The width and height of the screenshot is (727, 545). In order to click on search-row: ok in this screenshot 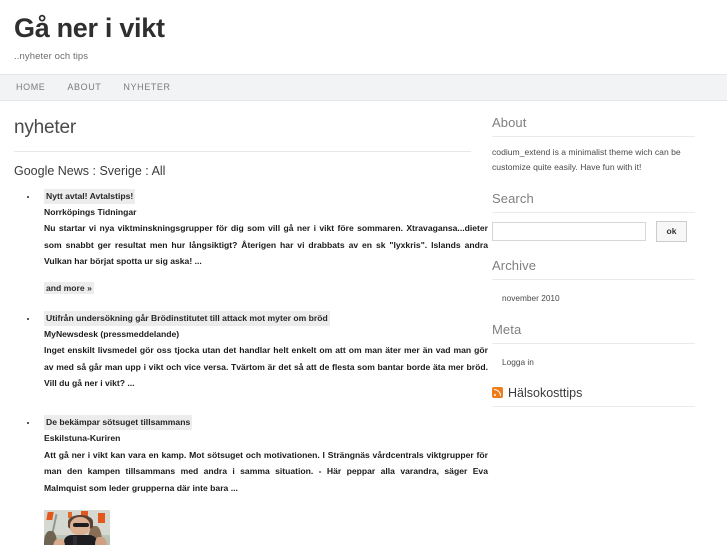, I will do `click(593, 231)`.